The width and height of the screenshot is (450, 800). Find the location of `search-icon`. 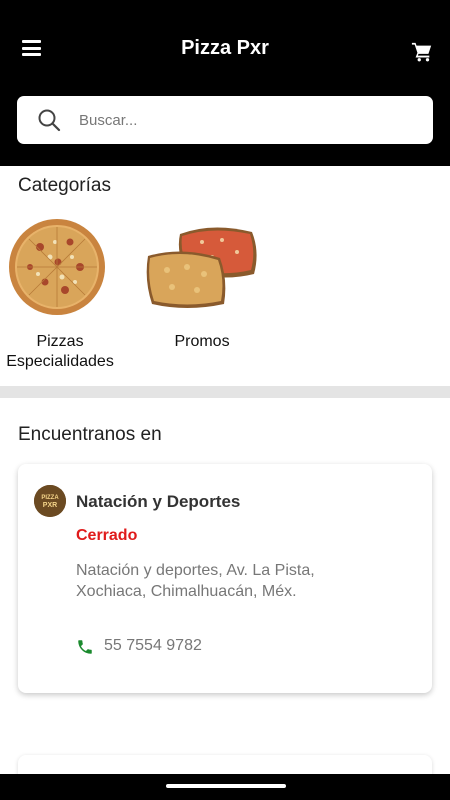

search-icon is located at coordinates (49, 120).